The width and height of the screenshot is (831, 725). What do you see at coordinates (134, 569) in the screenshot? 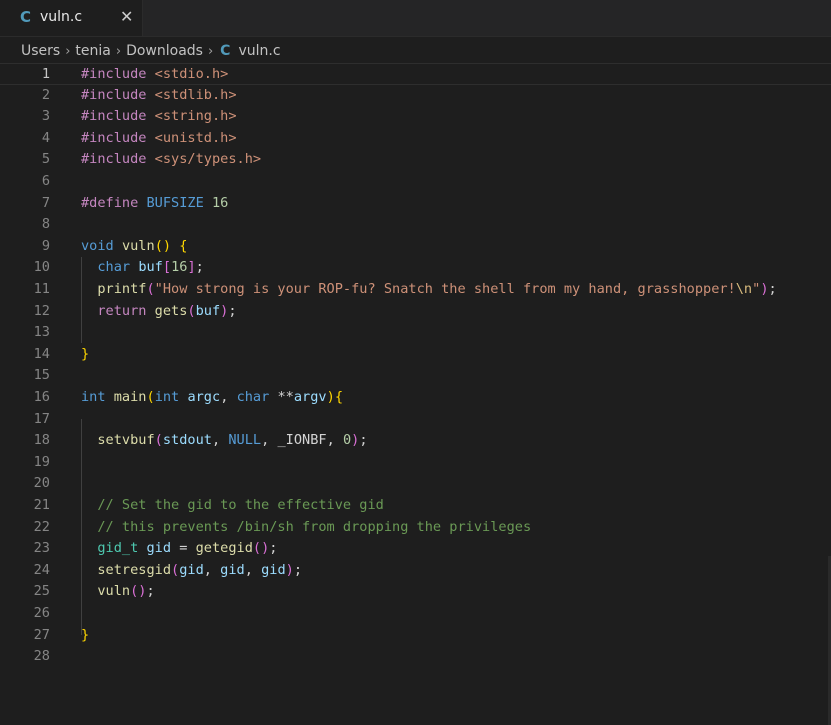
I see `code-token: setresgid` at bounding box center [134, 569].